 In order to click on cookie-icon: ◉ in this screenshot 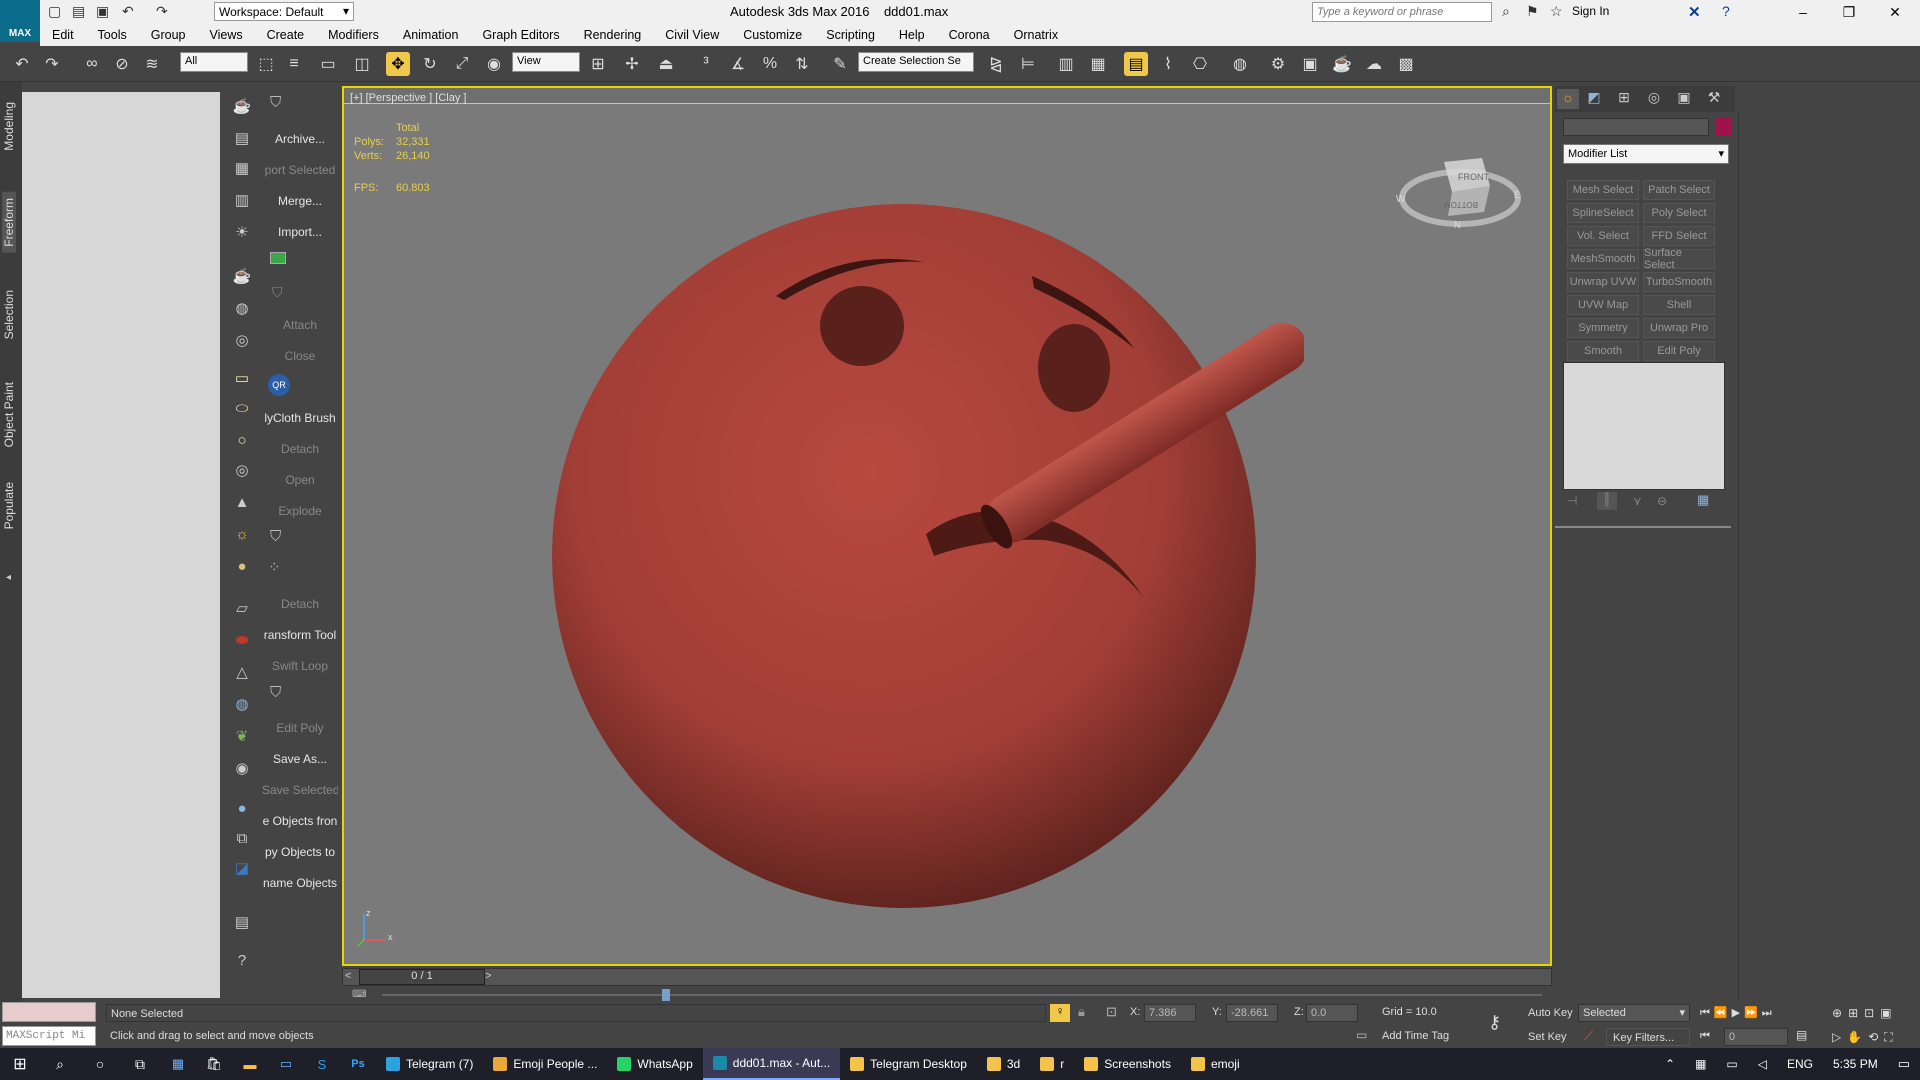, I will do `click(242, 768)`.